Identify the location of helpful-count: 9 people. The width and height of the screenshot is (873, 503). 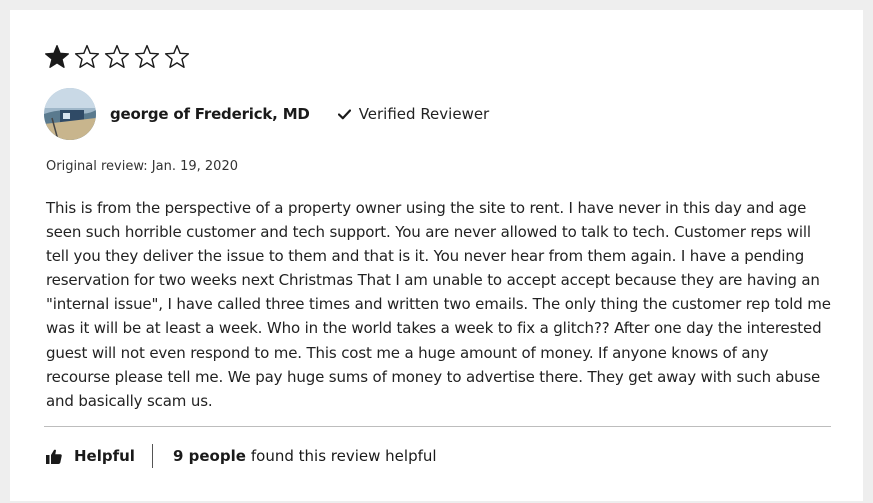
(209, 456).